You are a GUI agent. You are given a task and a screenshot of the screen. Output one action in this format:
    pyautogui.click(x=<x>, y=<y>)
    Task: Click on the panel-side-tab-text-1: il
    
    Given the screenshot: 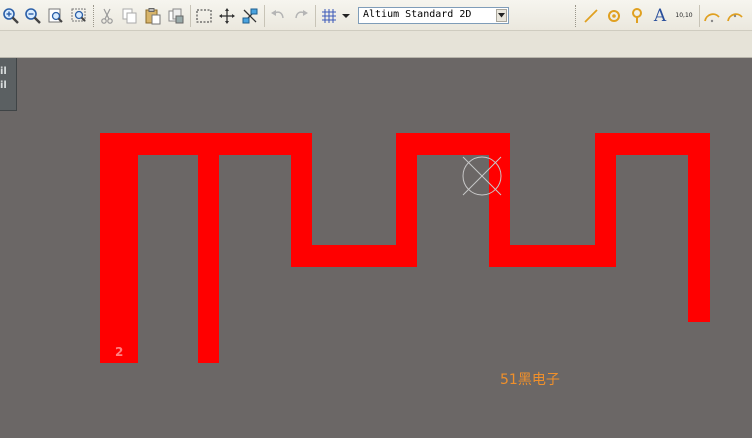 What is the action you would take?
    pyautogui.click(x=3, y=71)
    